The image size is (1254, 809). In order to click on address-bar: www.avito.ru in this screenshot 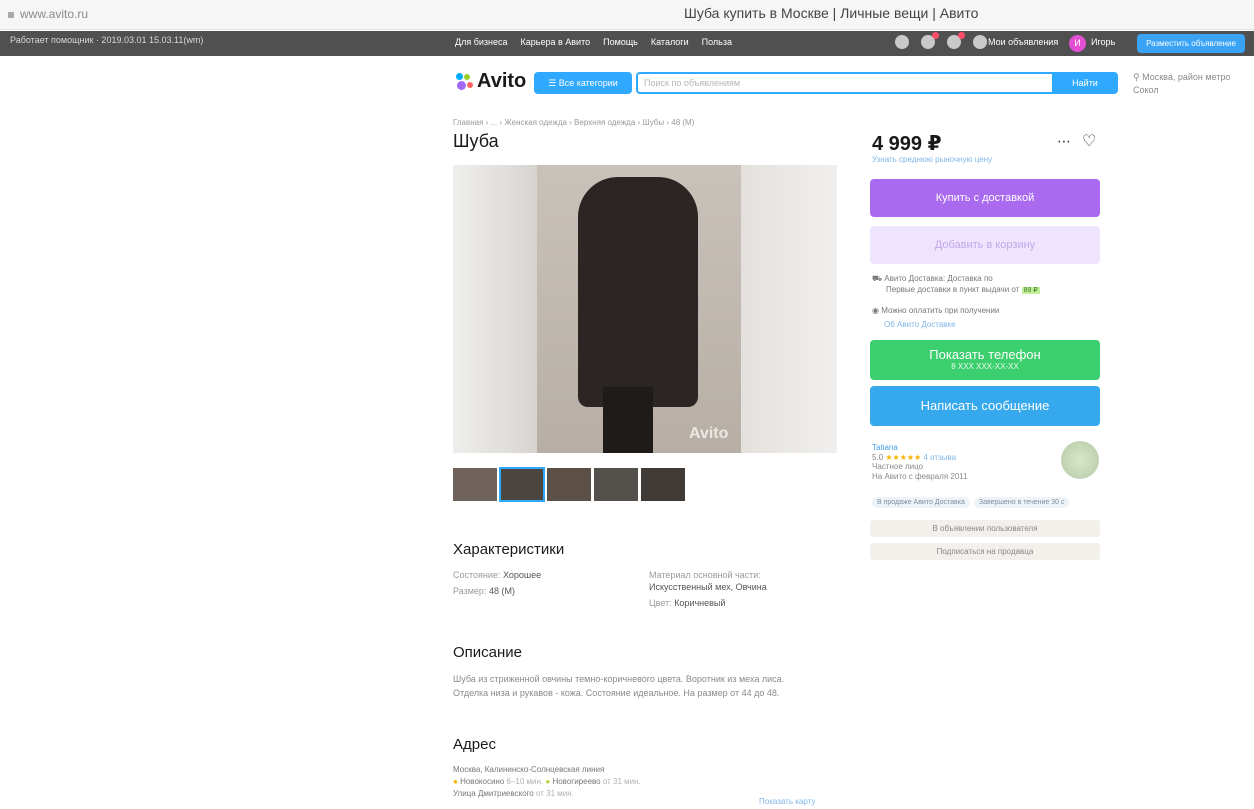, I will do `click(48, 14)`.